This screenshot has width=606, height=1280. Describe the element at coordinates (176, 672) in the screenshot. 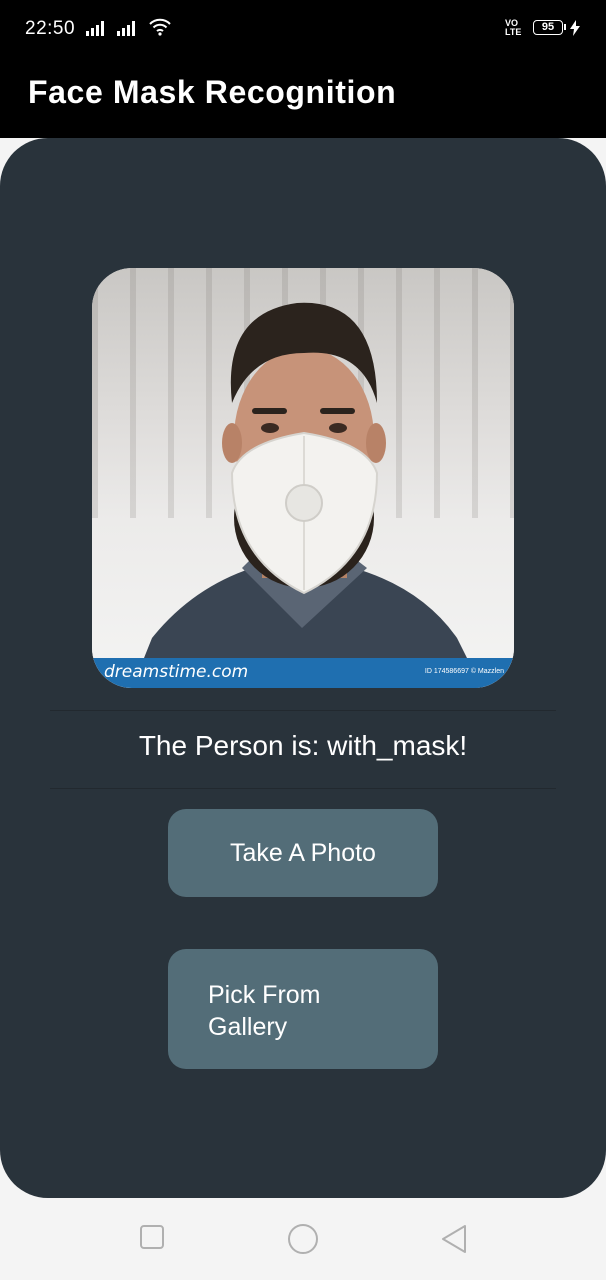

I see `watermark-brand: dreamstime.com` at that location.